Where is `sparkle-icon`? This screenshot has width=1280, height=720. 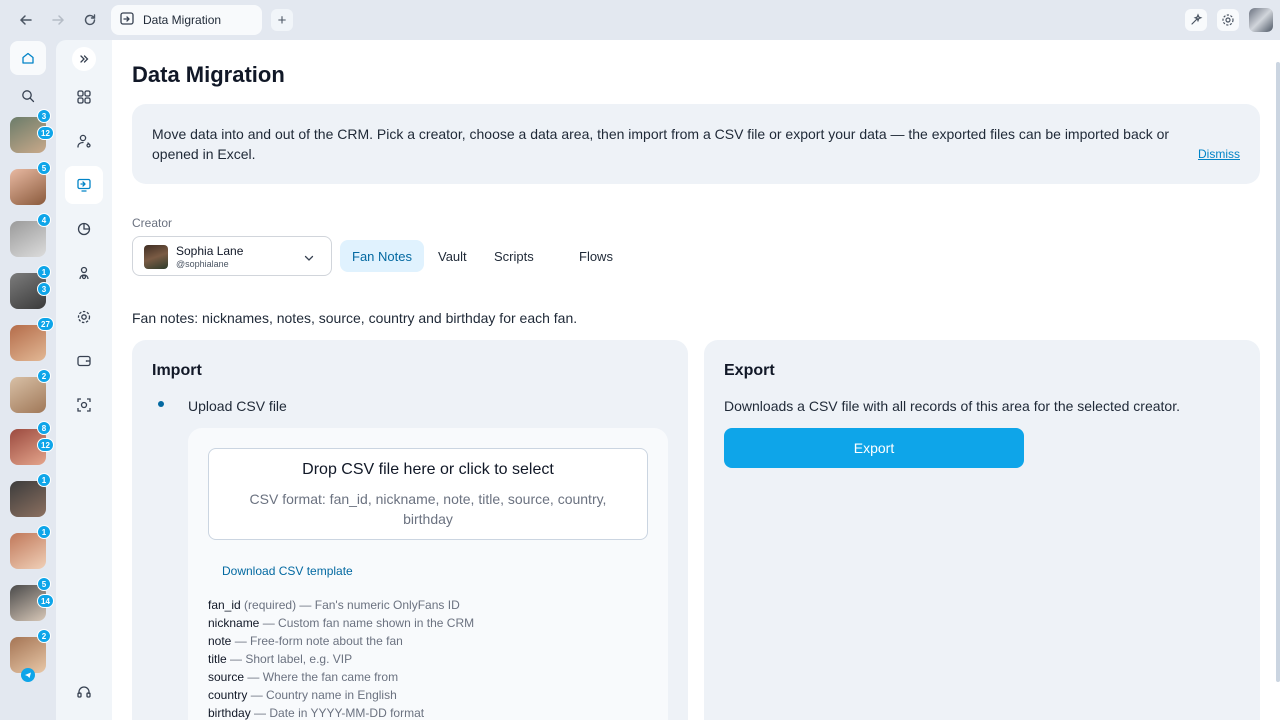
sparkle-icon is located at coordinates (1197, 19).